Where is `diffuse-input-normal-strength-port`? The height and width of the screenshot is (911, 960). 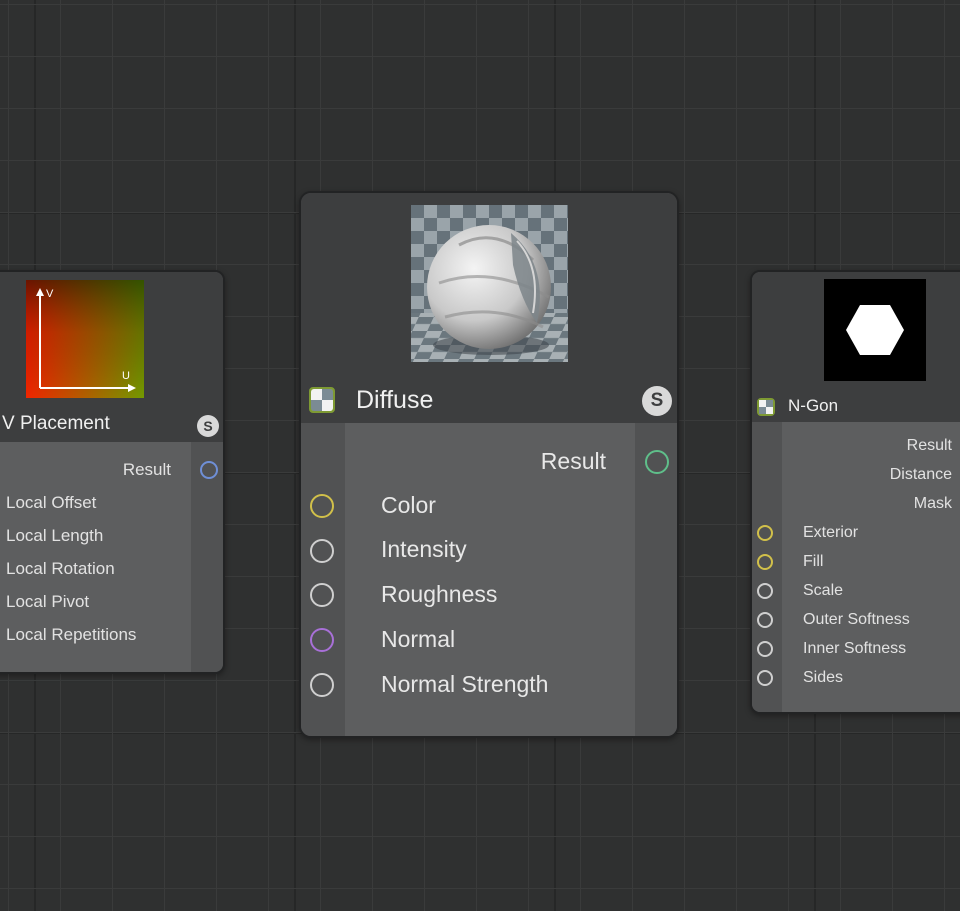
diffuse-input-normal-strength-port is located at coordinates (322, 685).